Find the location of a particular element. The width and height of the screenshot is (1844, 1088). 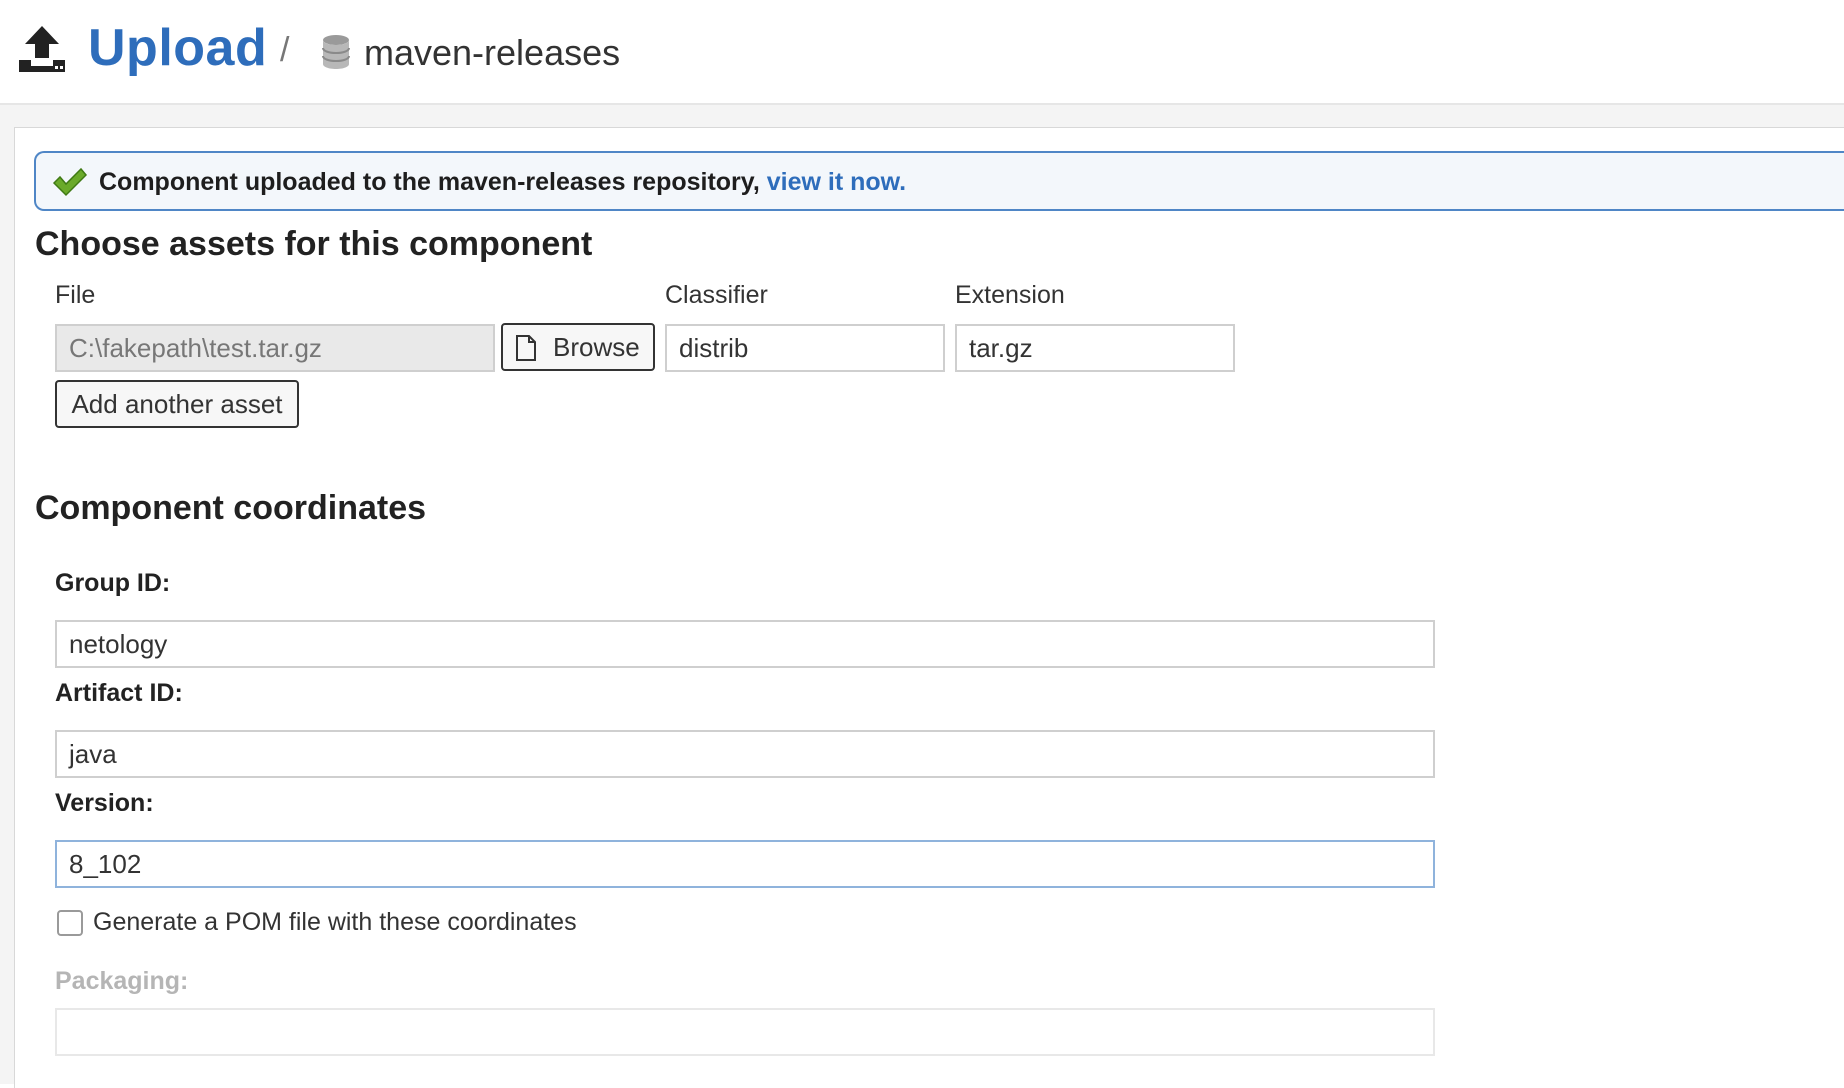

browse-button: Browse is located at coordinates (578, 347).